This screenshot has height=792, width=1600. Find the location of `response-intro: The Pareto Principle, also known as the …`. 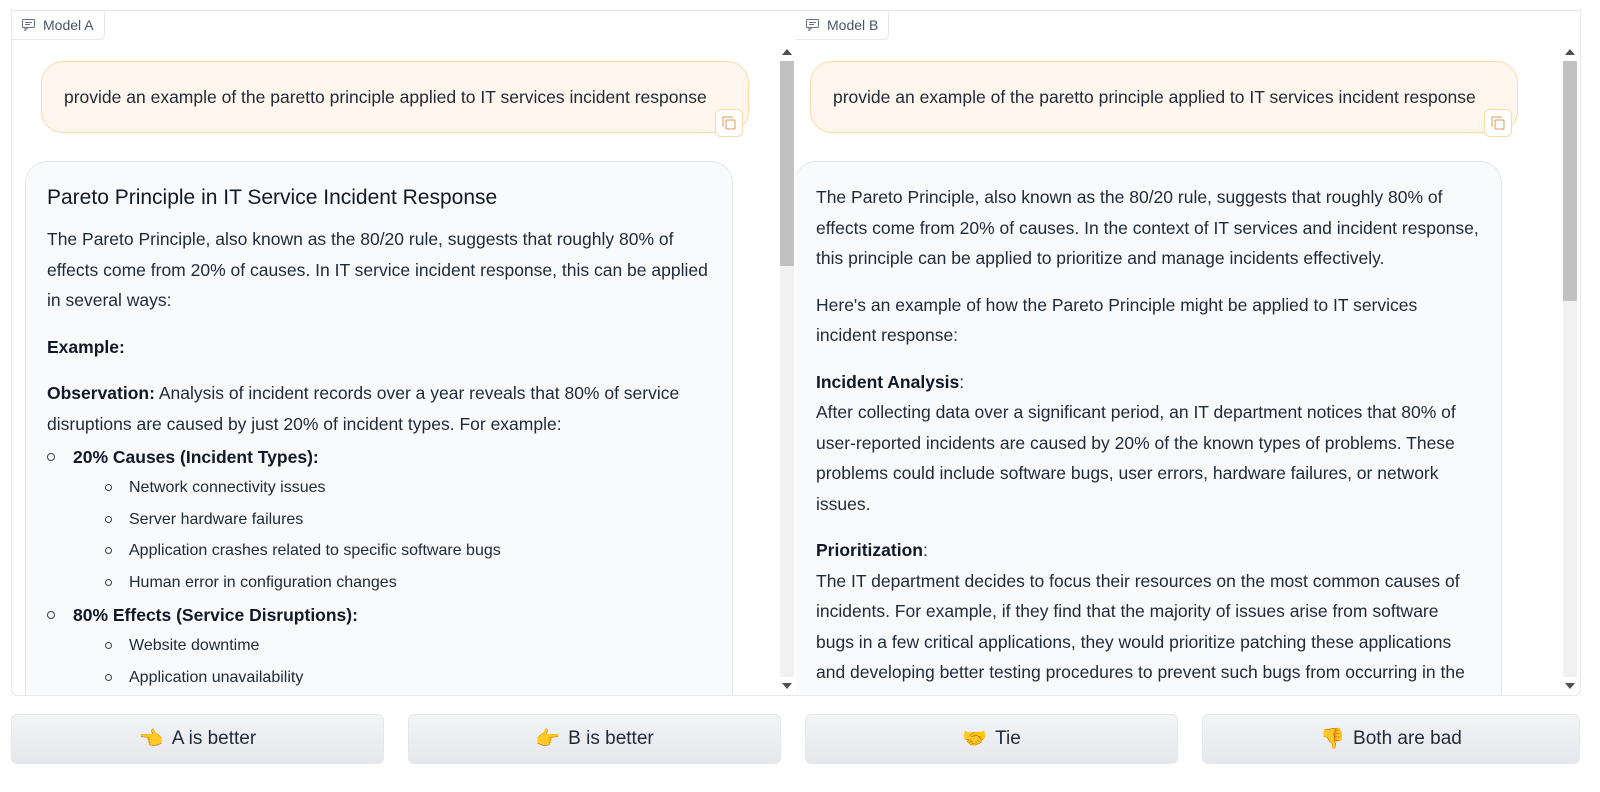

response-intro: The Pareto Principle, also known as the … is located at coordinates (377, 269).